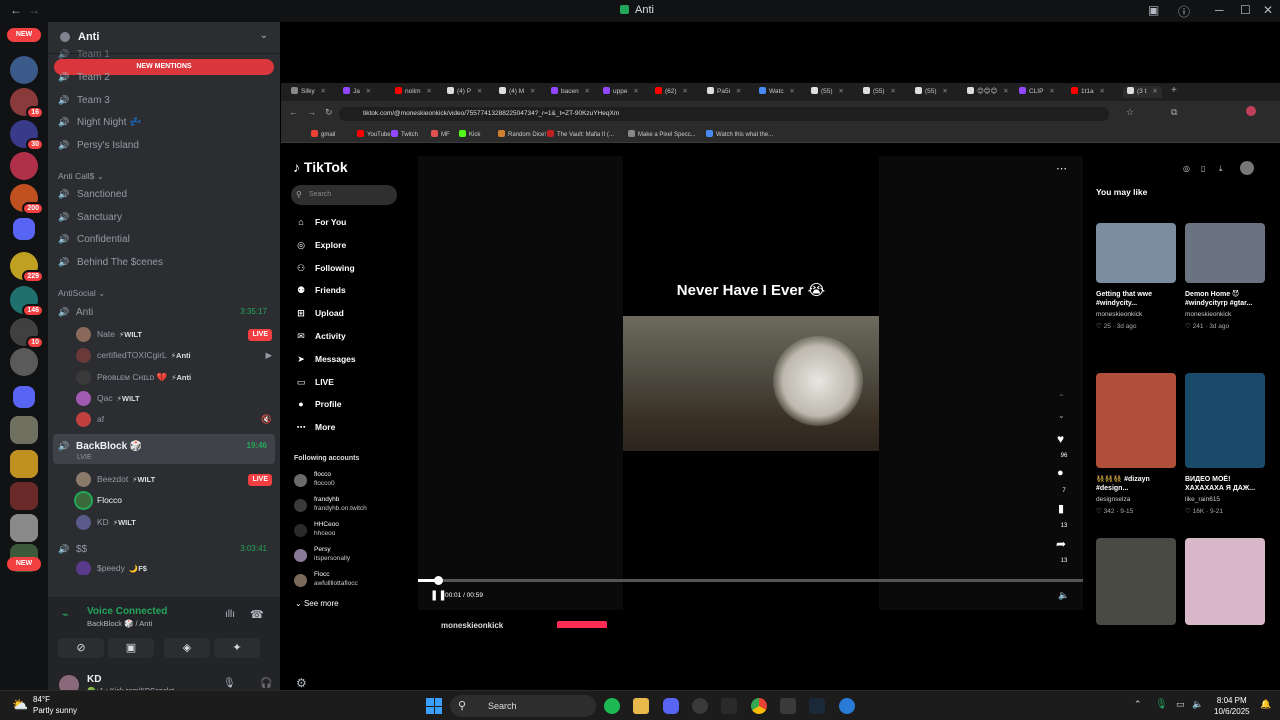 This screenshot has height=720, width=1280. Describe the element at coordinates (329, 112) in the screenshot. I see `reload-icon: ↻` at that location.